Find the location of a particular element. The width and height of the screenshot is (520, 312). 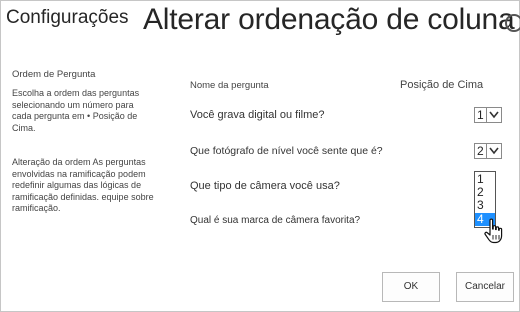

position-select-value: 1 is located at coordinates (480, 115).